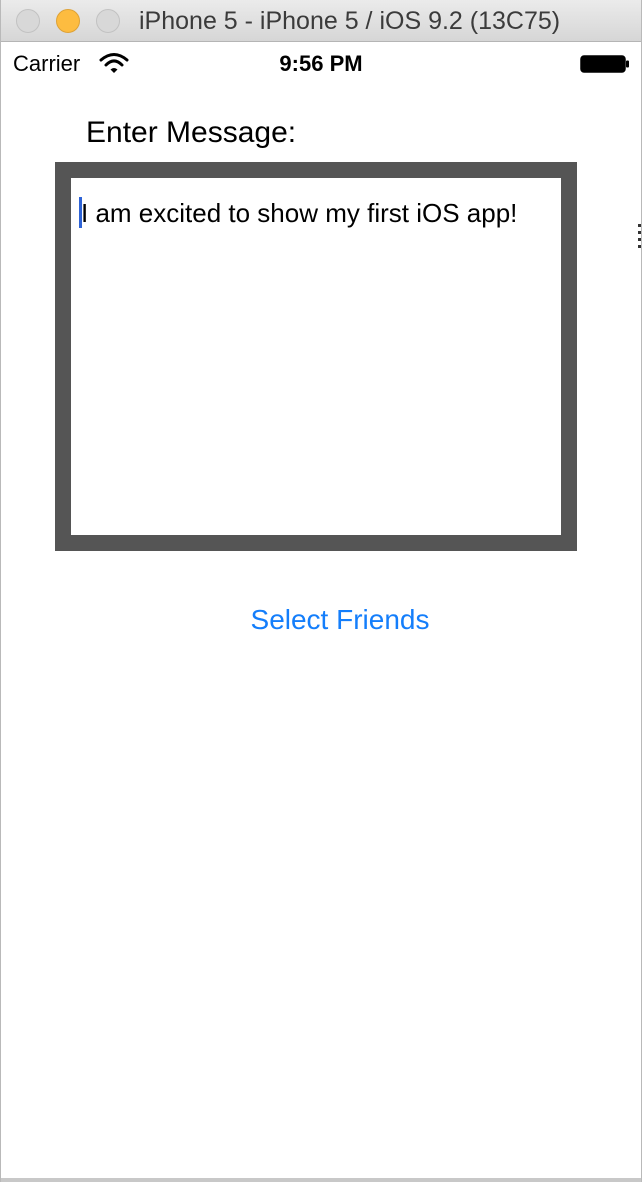 This screenshot has height=1182, width=642. I want to click on scroll-indicator, so click(639, 236).